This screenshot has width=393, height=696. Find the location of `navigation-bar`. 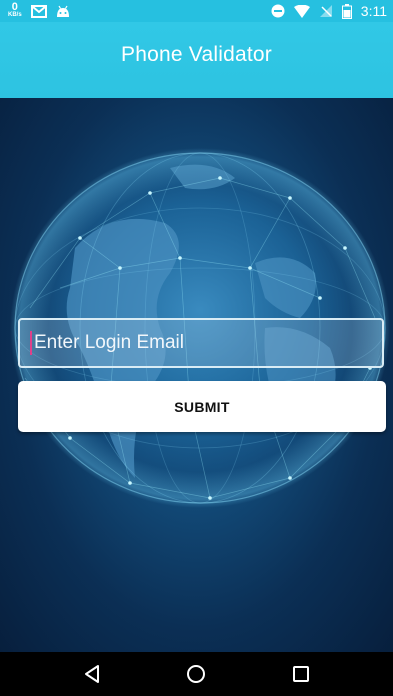

navigation-bar is located at coordinates (196, 674).